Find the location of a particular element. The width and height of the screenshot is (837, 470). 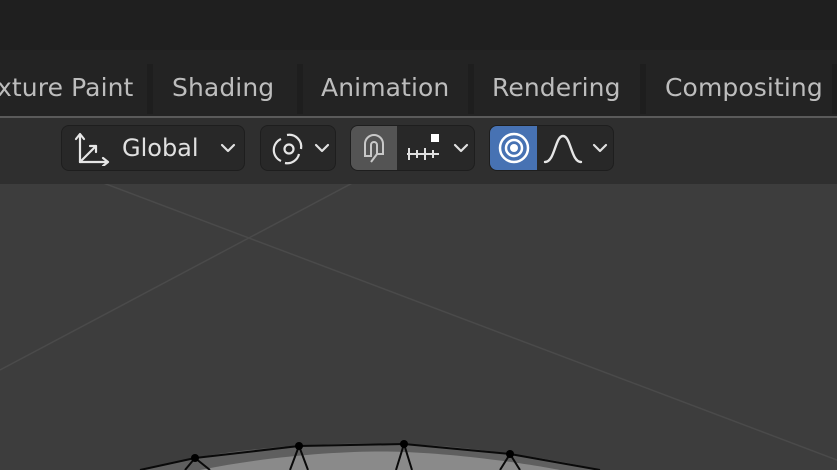

falloff-curve-icon is located at coordinates (563, 149).